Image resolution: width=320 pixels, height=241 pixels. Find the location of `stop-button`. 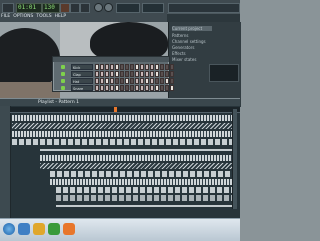

stop-button is located at coordinates (85, 8).